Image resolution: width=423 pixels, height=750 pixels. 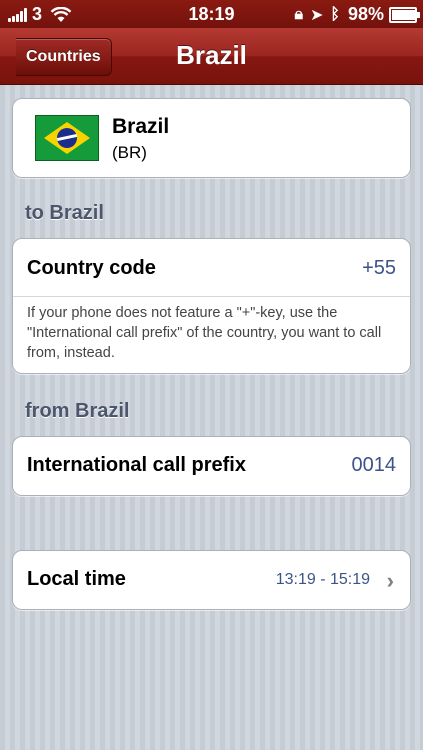 What do you see at coordinates (404, 14) in the screenshot?
I see `battery-icon` at bounding box center [404, 14].